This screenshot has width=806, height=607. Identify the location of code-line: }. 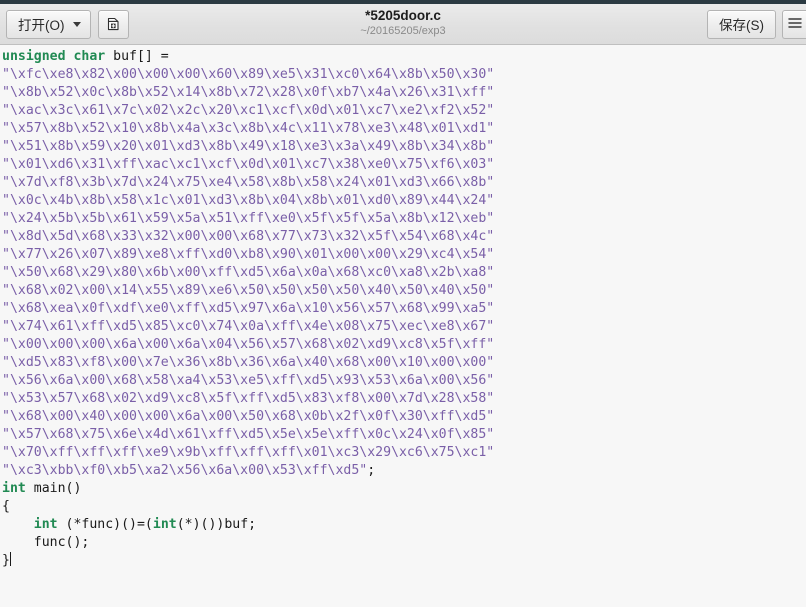
(404, 561).